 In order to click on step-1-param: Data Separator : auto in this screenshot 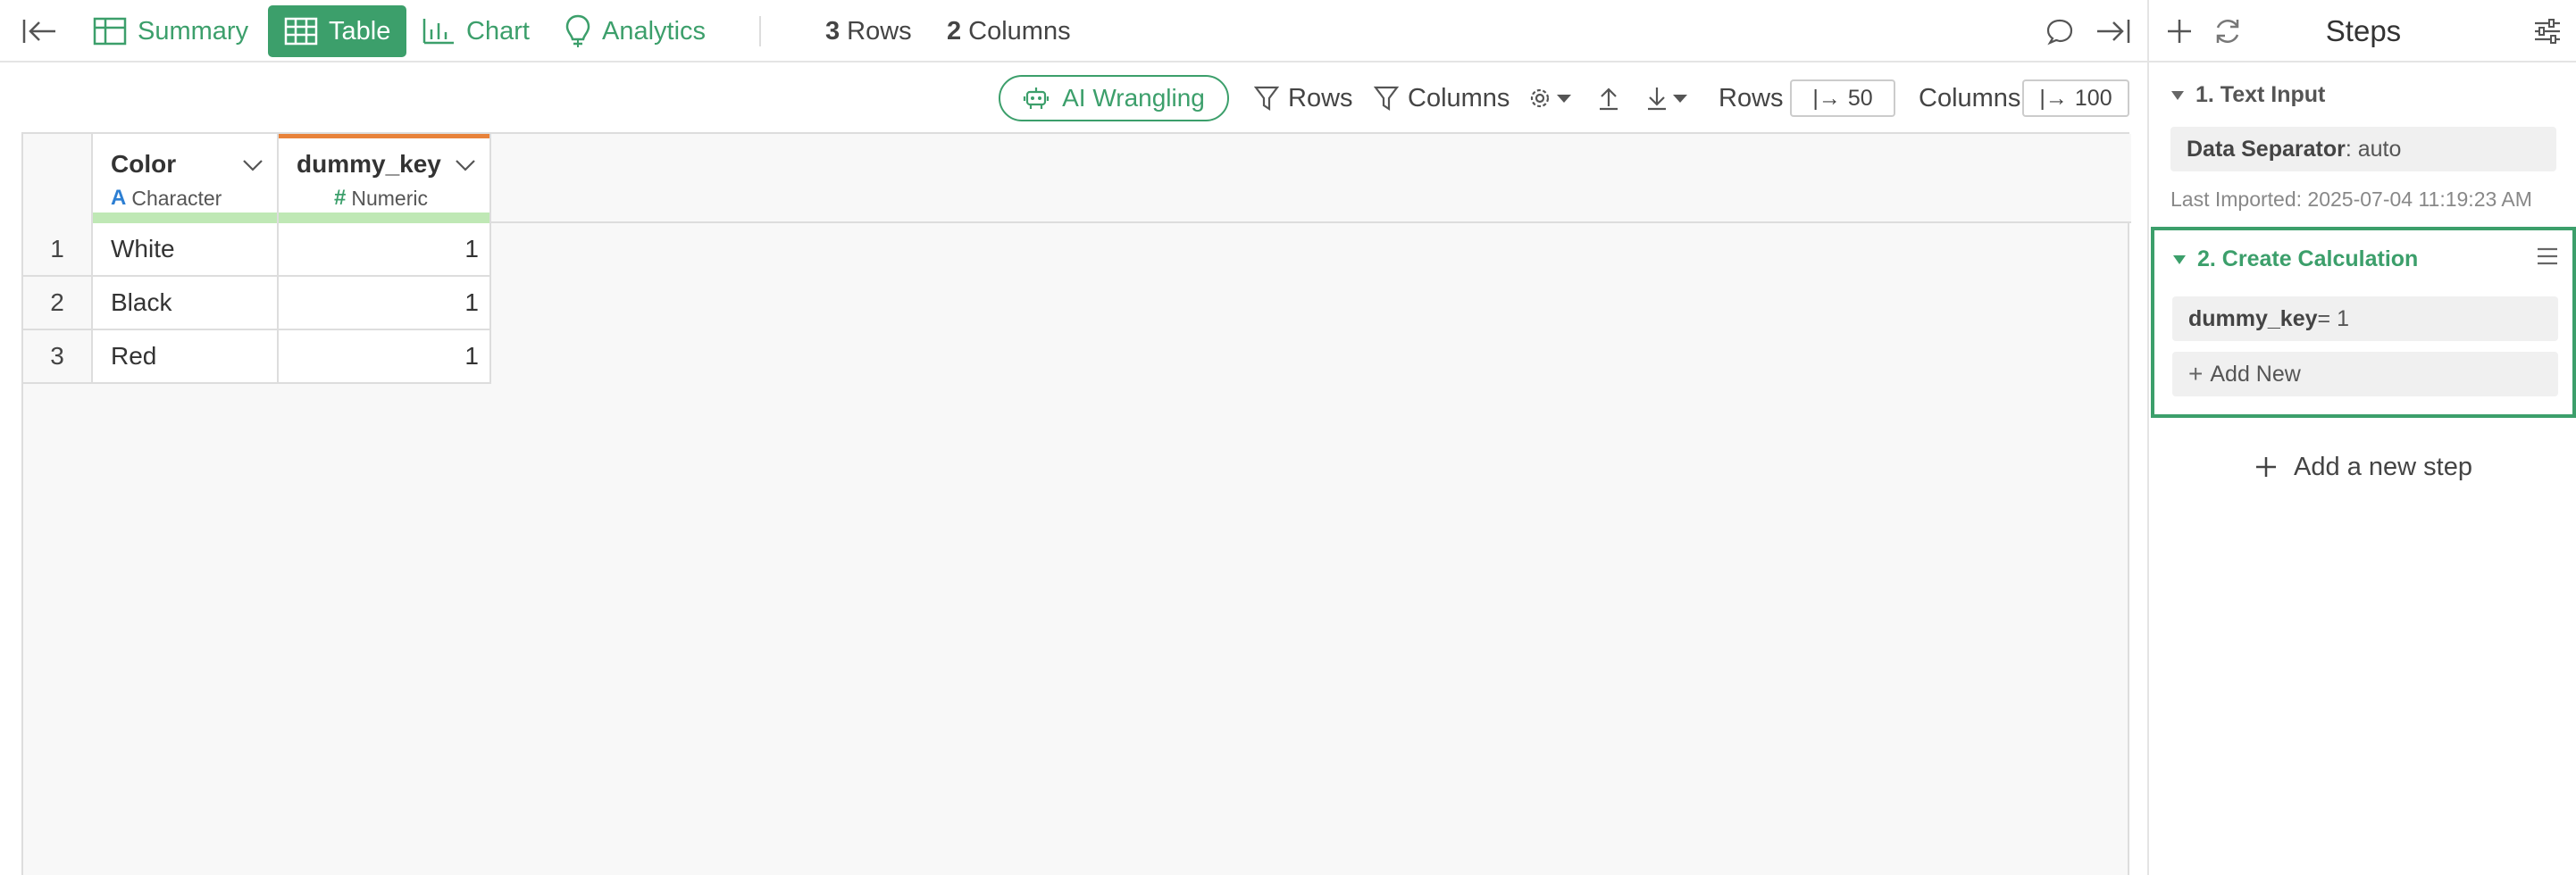, I will do `click(2363, 149)`.